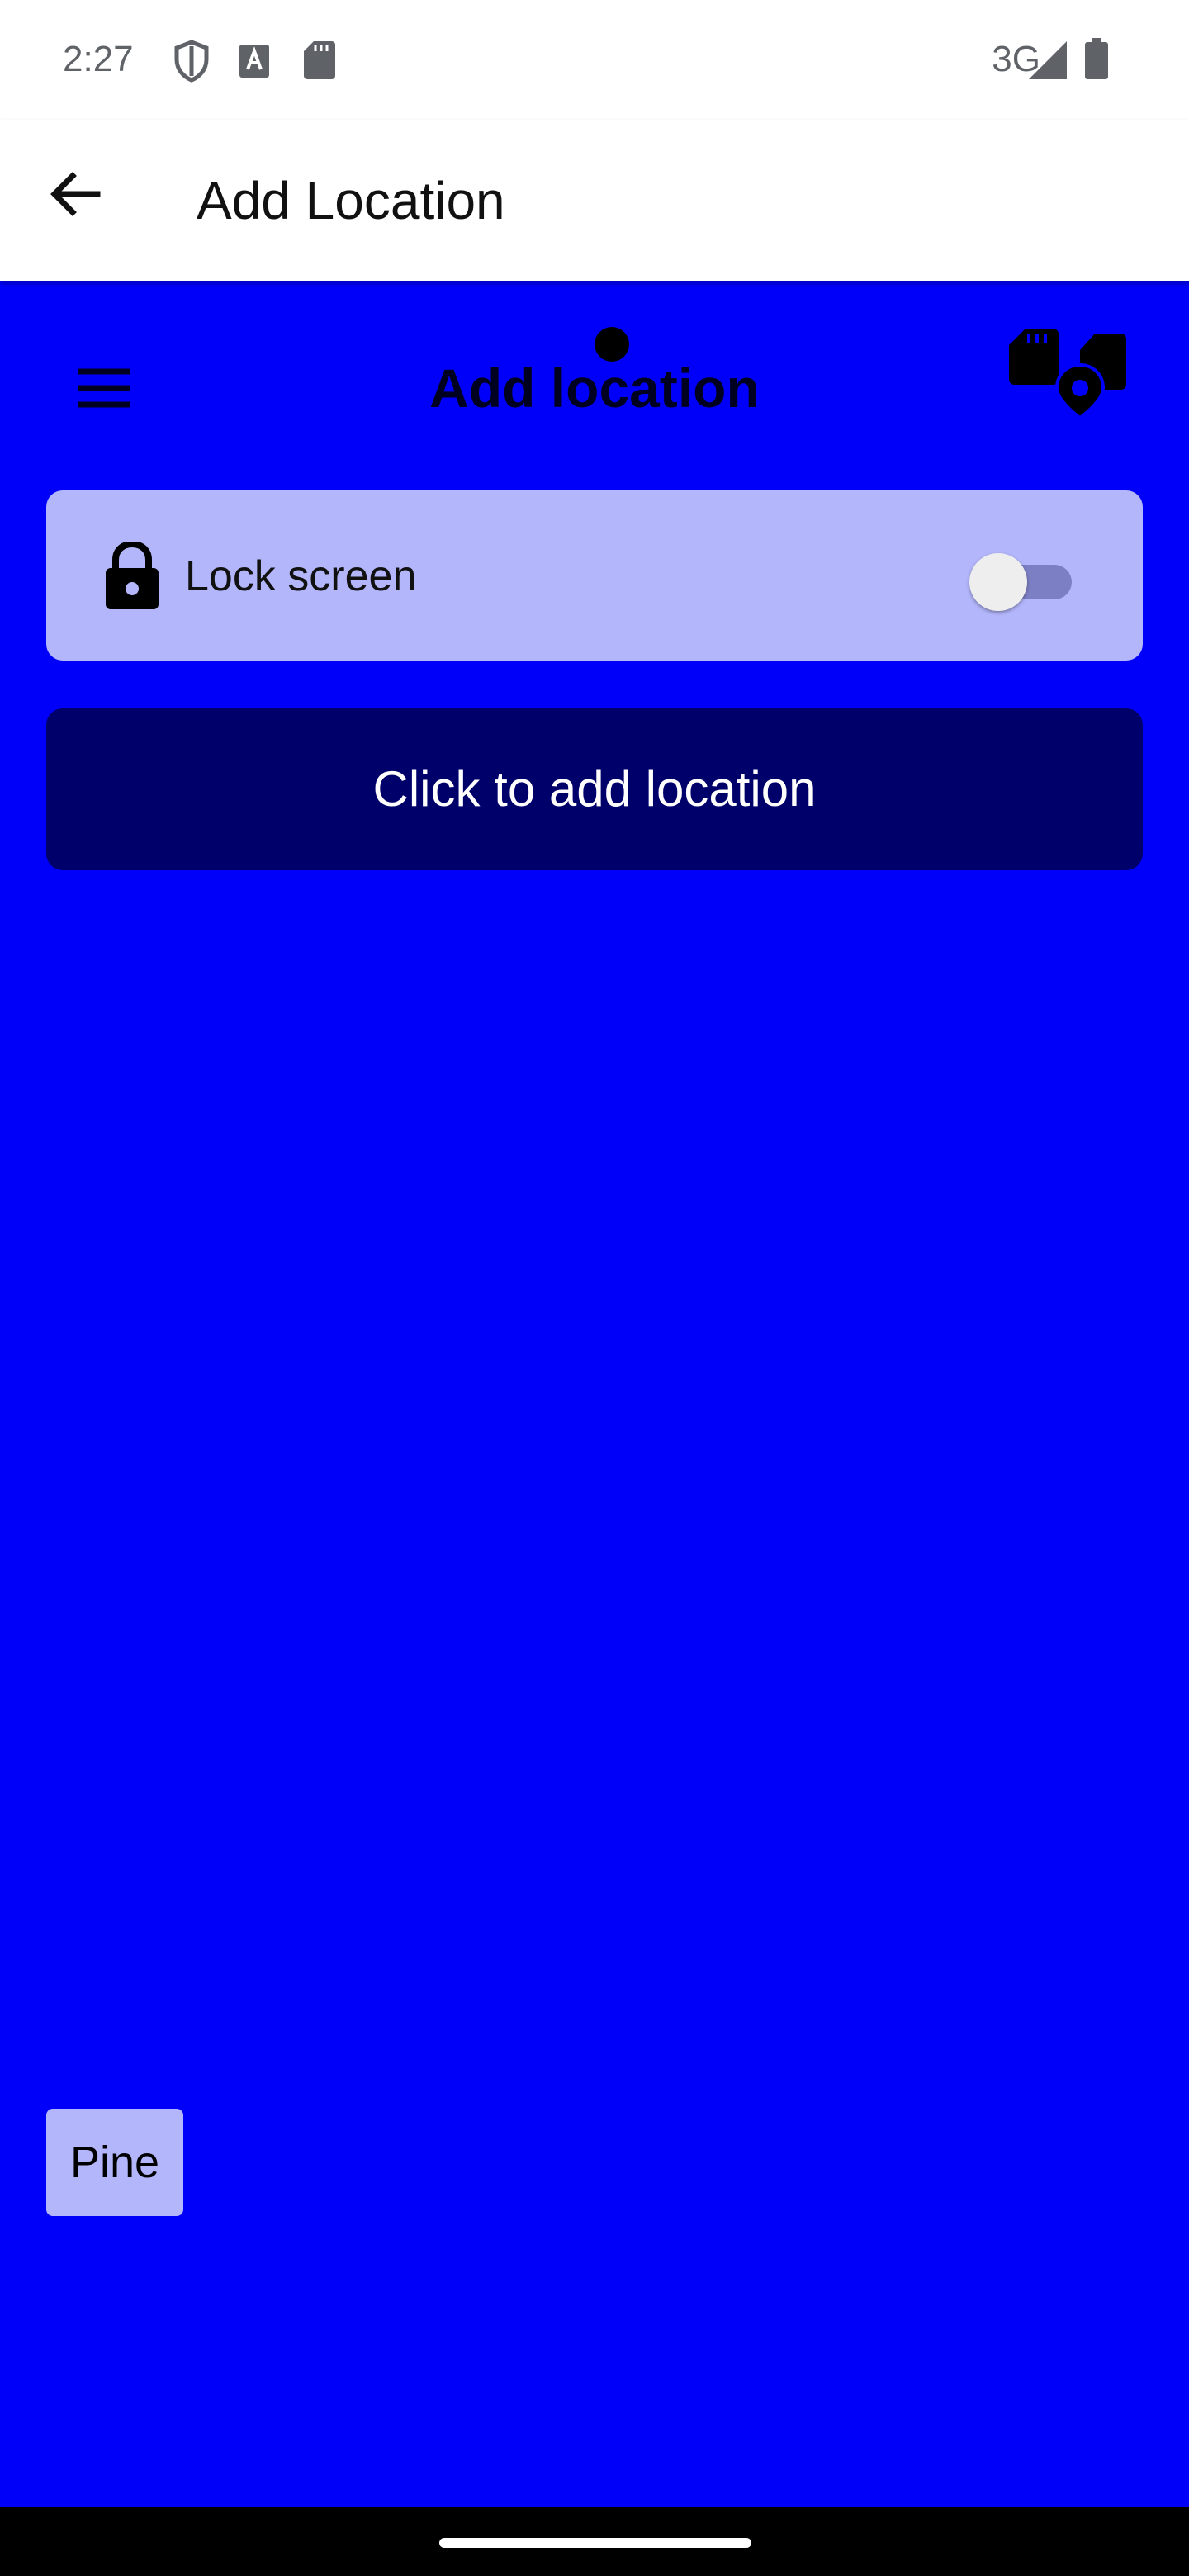 Image resolution: width=1189 pixels, height=2576 pixels. I want to click on shield-icon, so click(191, 61).